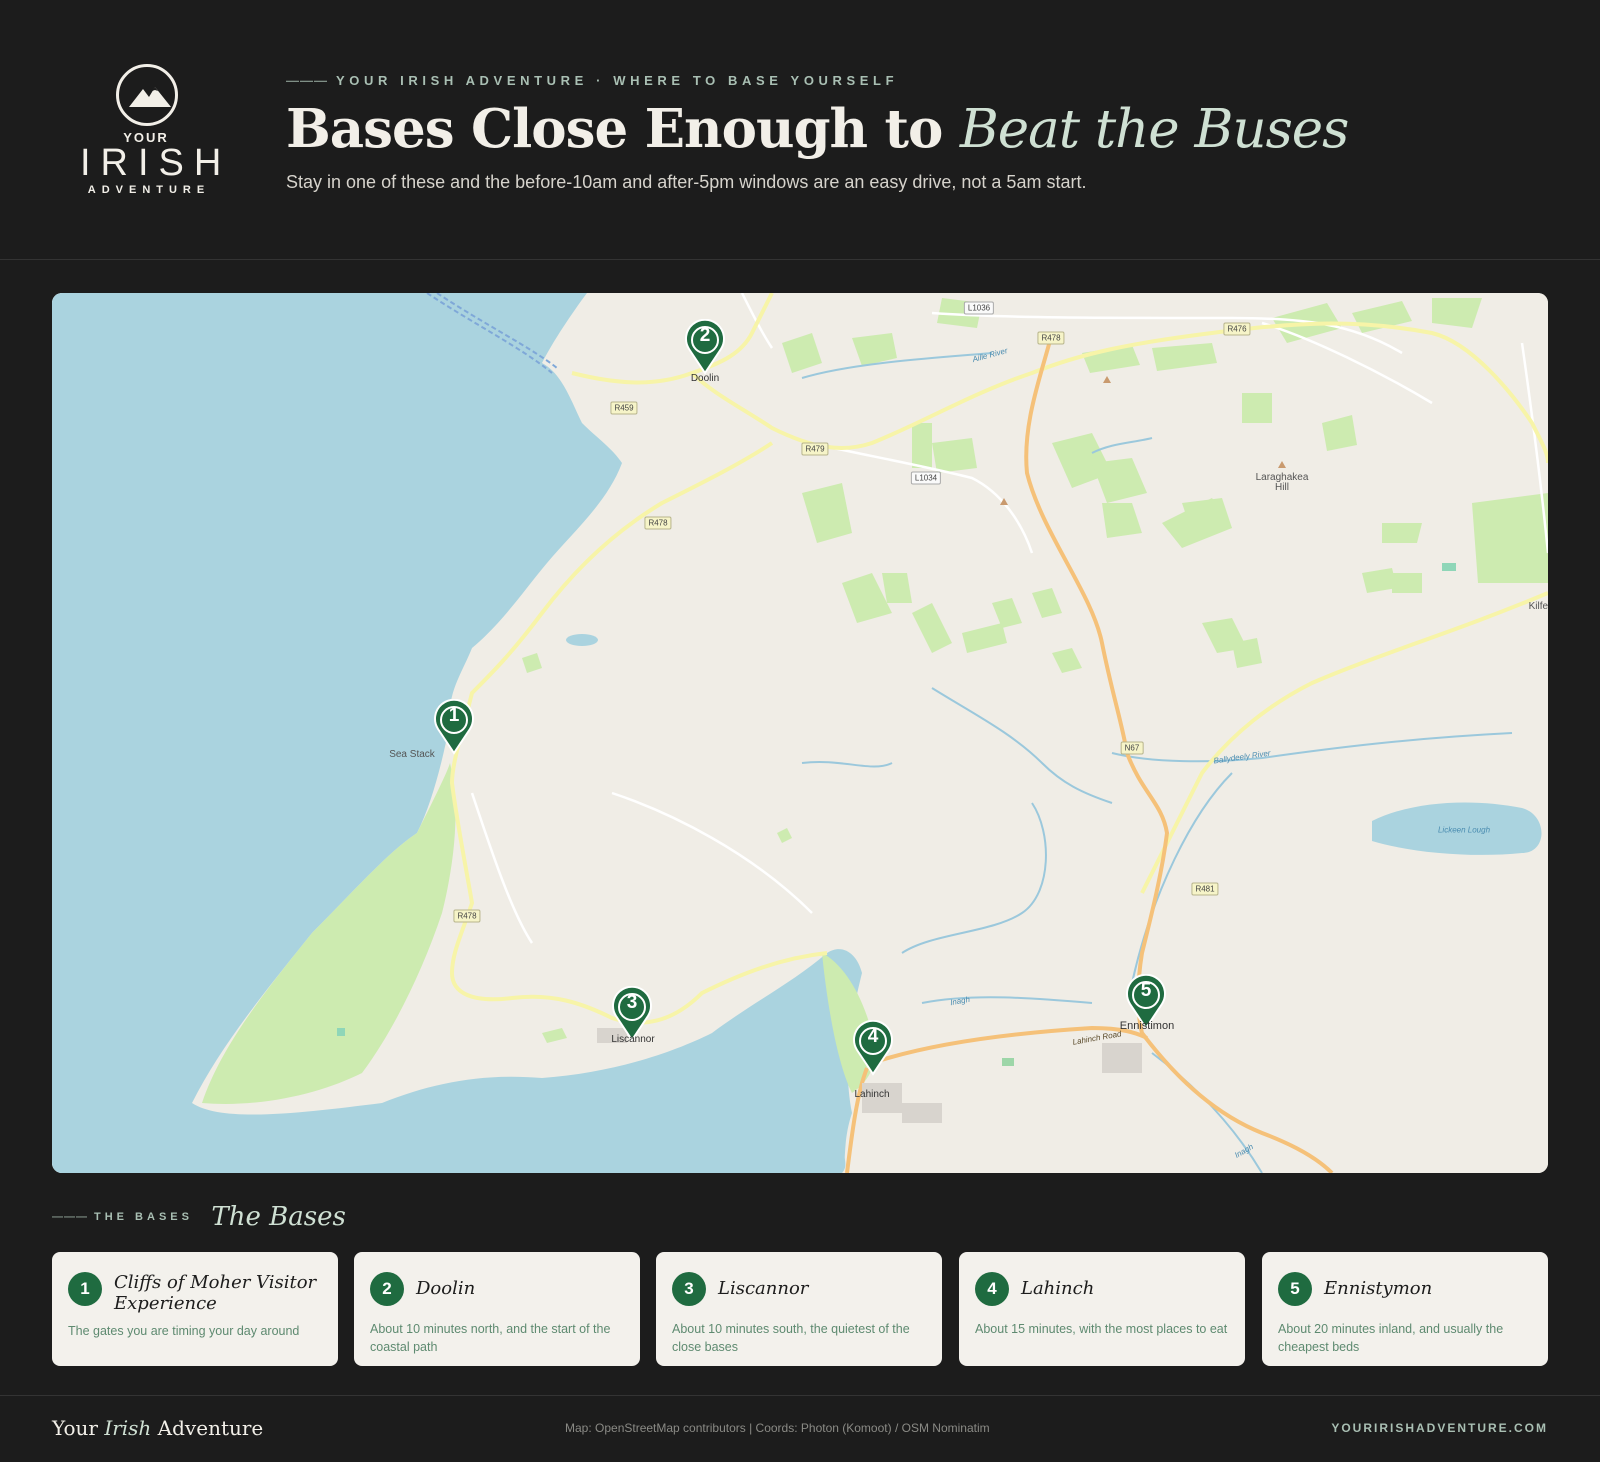 Image resolution: width=1600 pixels, height=1462 pixels. What do you see at coordinates (387, 1289) in the screenshot?
I see `base-number-badge: 2` at bounding box center [387, 1289].